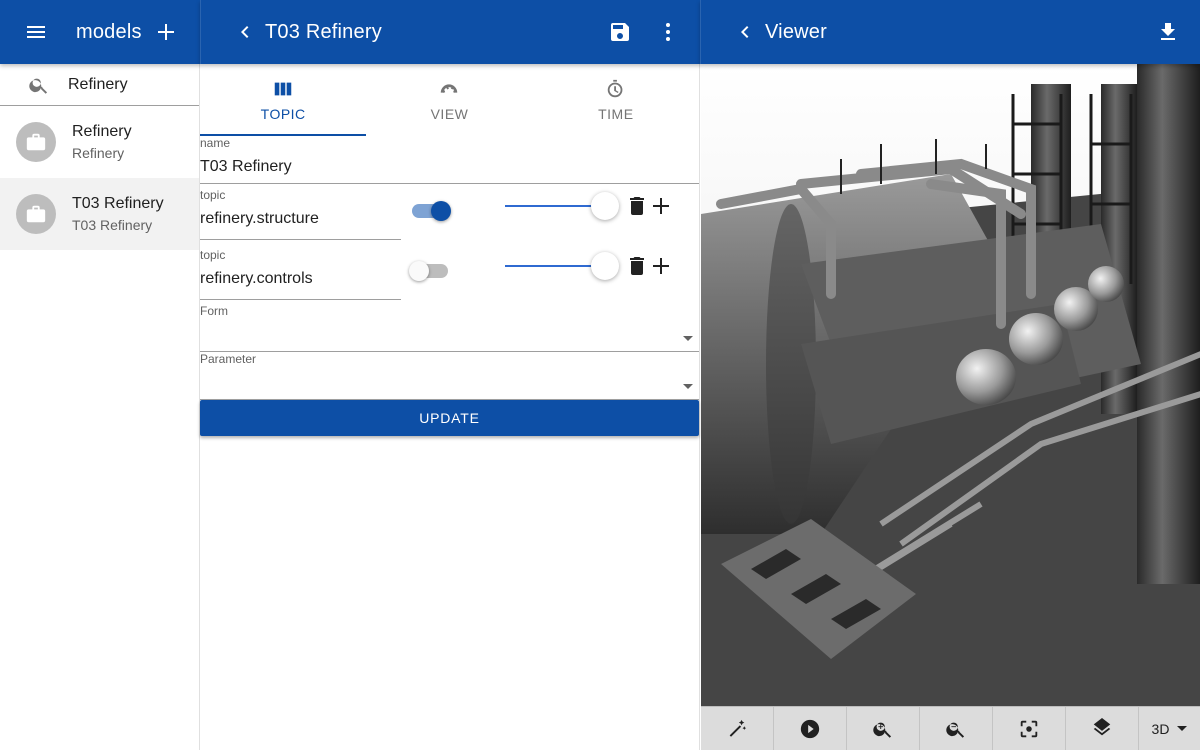  I want to click on tab-time: TIME, so click(616, 100).